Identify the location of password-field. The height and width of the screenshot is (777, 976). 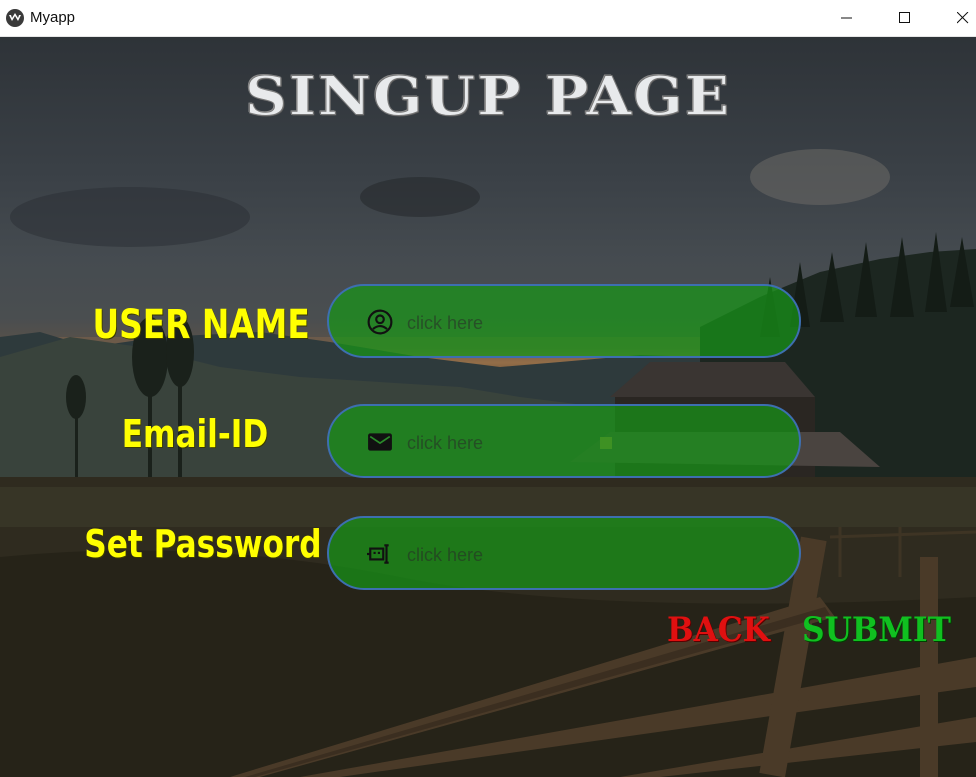
(564, 553).